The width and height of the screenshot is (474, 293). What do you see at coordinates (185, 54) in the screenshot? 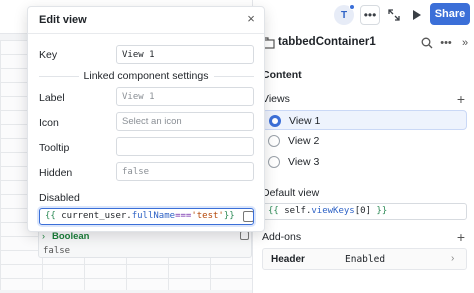
I see `key-input: View 1` at bounding box center [185, 54].